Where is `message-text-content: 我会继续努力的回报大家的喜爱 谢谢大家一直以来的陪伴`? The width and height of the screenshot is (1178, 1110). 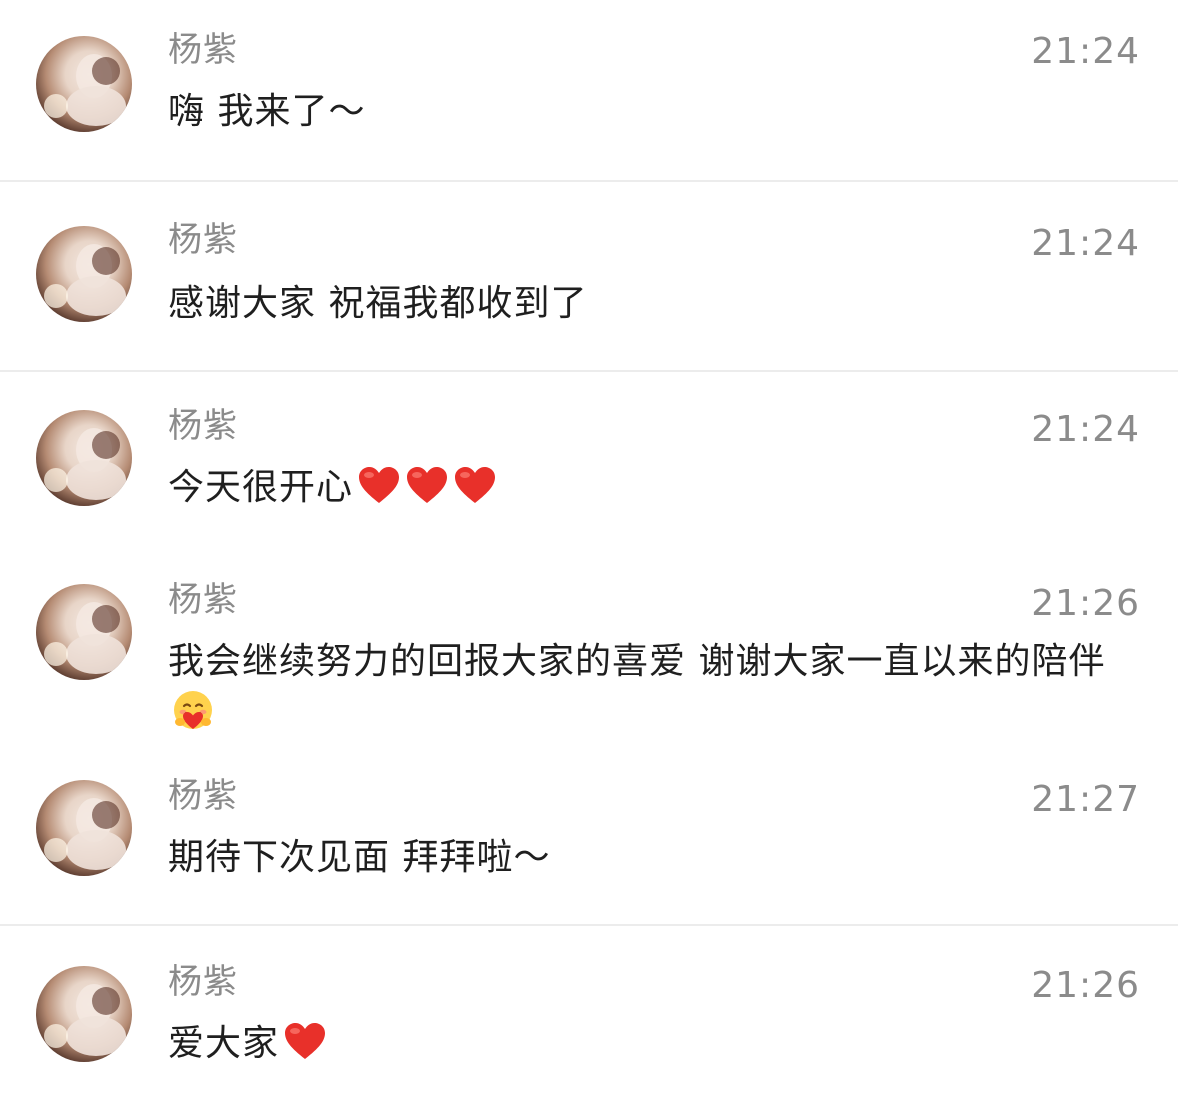 message-text-content: 我会继续努力的回报大家的喜爱 谢谢大家一直以来的陪伴 is located at coordinates (637, 661).